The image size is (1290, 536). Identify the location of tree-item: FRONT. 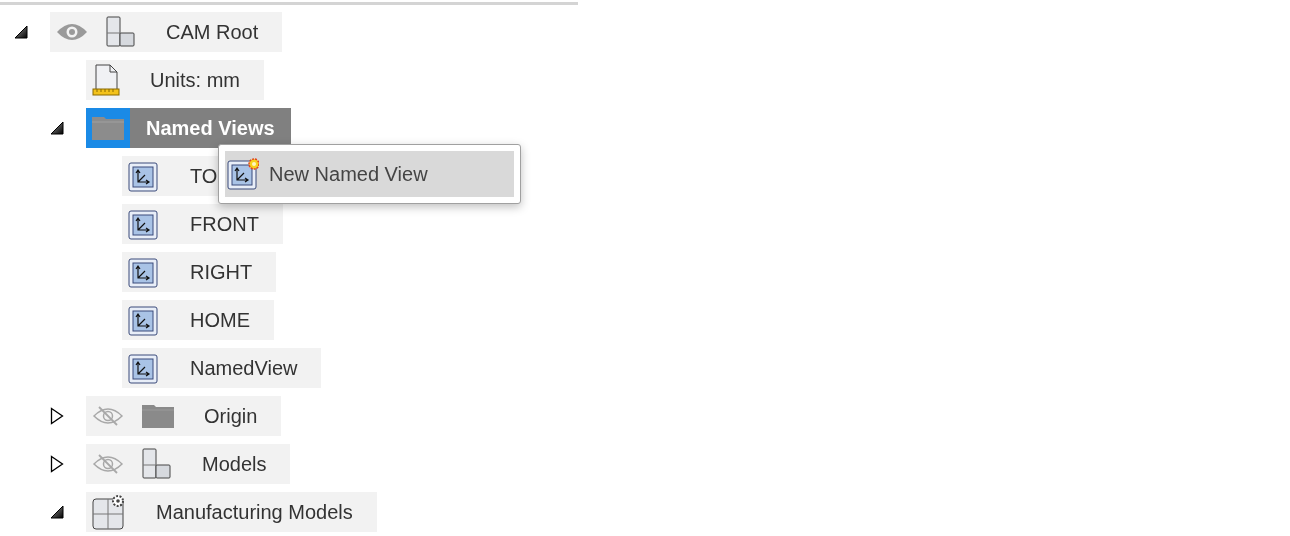
(202, 224).